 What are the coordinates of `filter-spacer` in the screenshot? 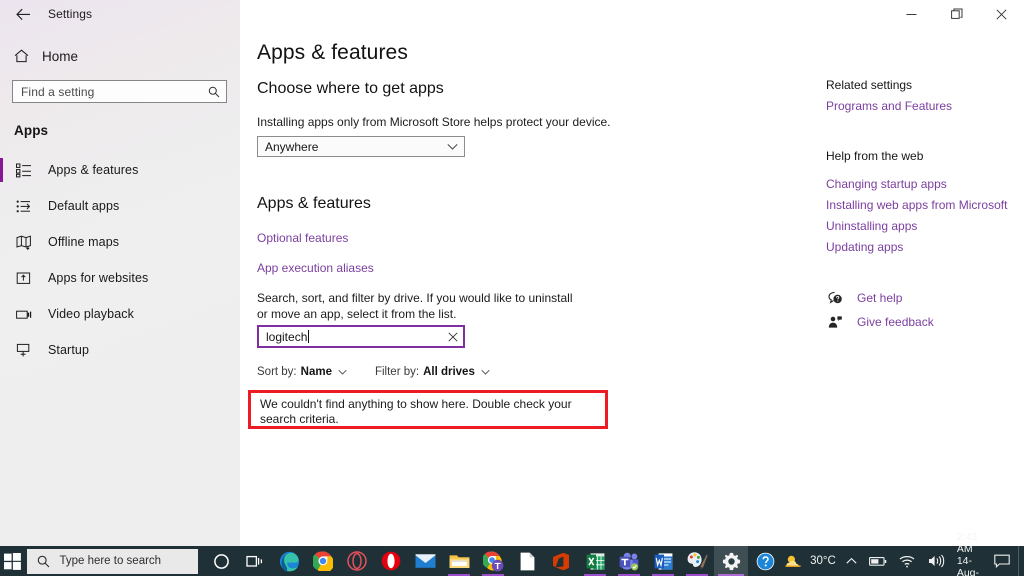 It's located at (361, 372).